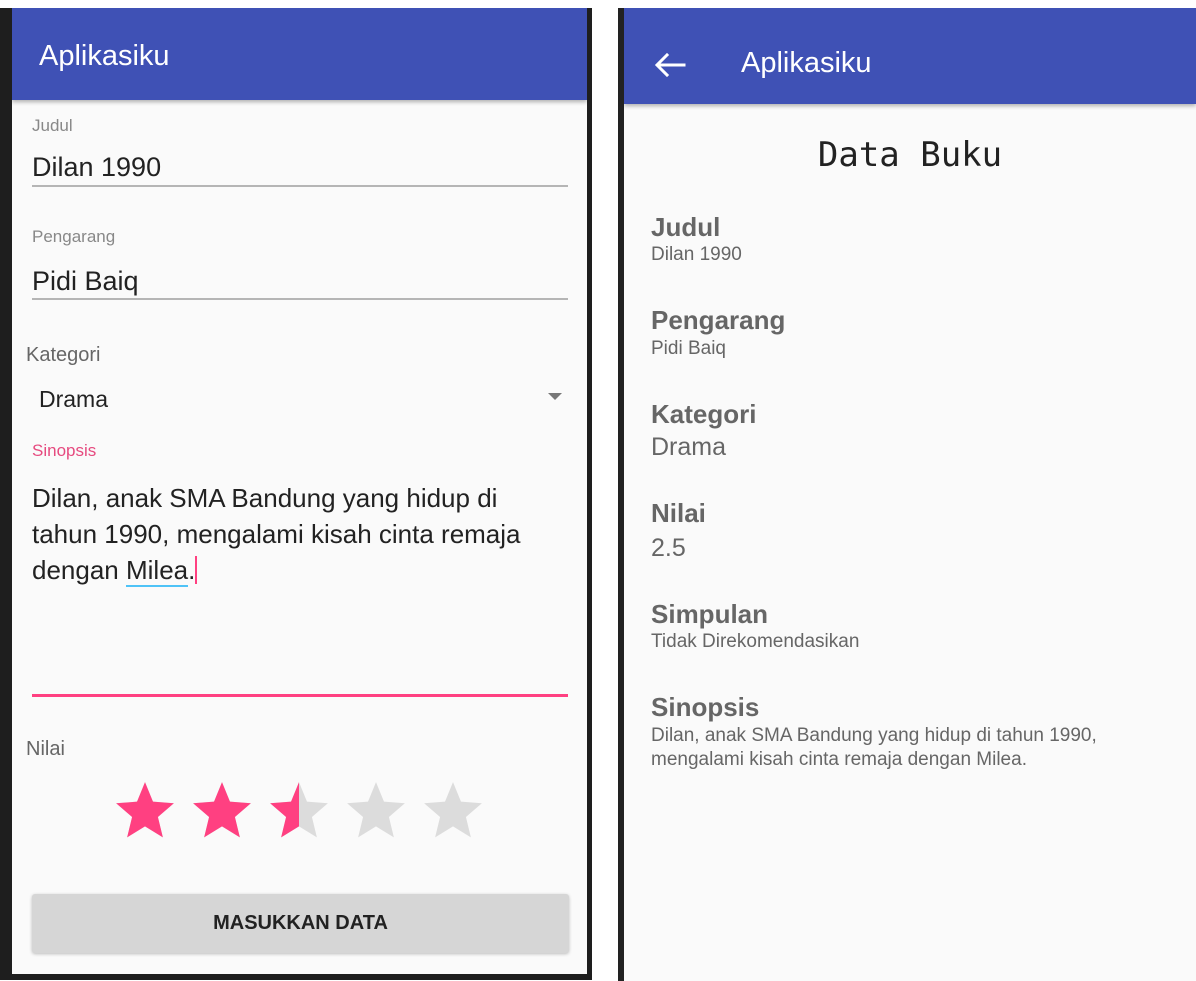 The height and width of the screenshot is (981, 1196). What do you see at coordinates (85, 281) in the screenshot?
I see `pengarang-input: Pidi Baiq` at bounding box center [85, 281].